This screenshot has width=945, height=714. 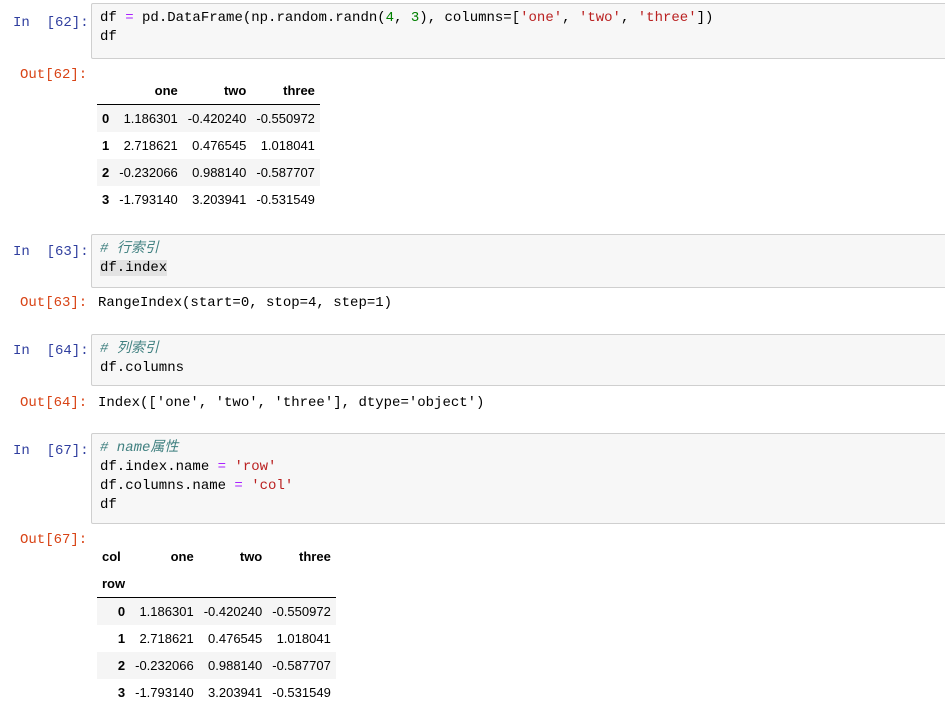 What do you see at coordinates (111, 556) in the screenshot?
I see `columns-name-label: col` at bounding box center [111, 556].